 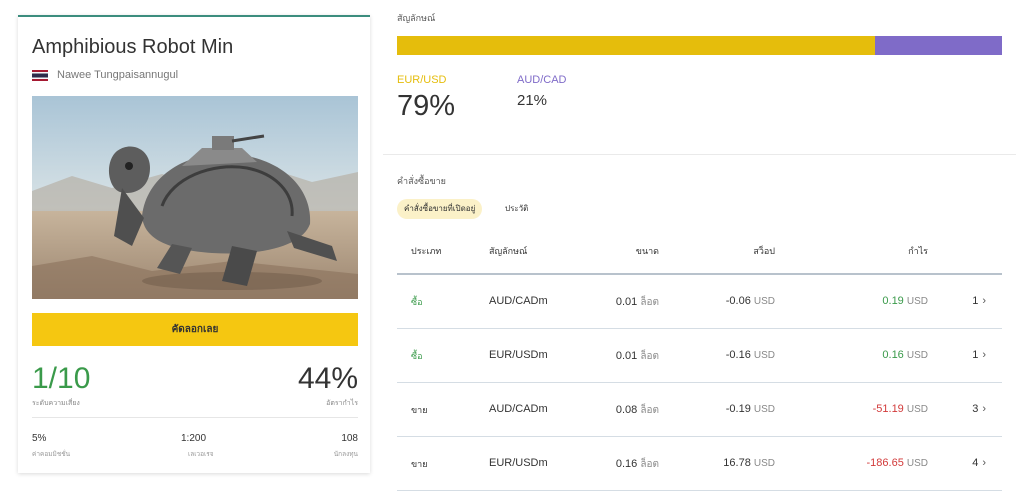 I want to click on pair-a-name: EUR/USD, so click(x=422, y=80).